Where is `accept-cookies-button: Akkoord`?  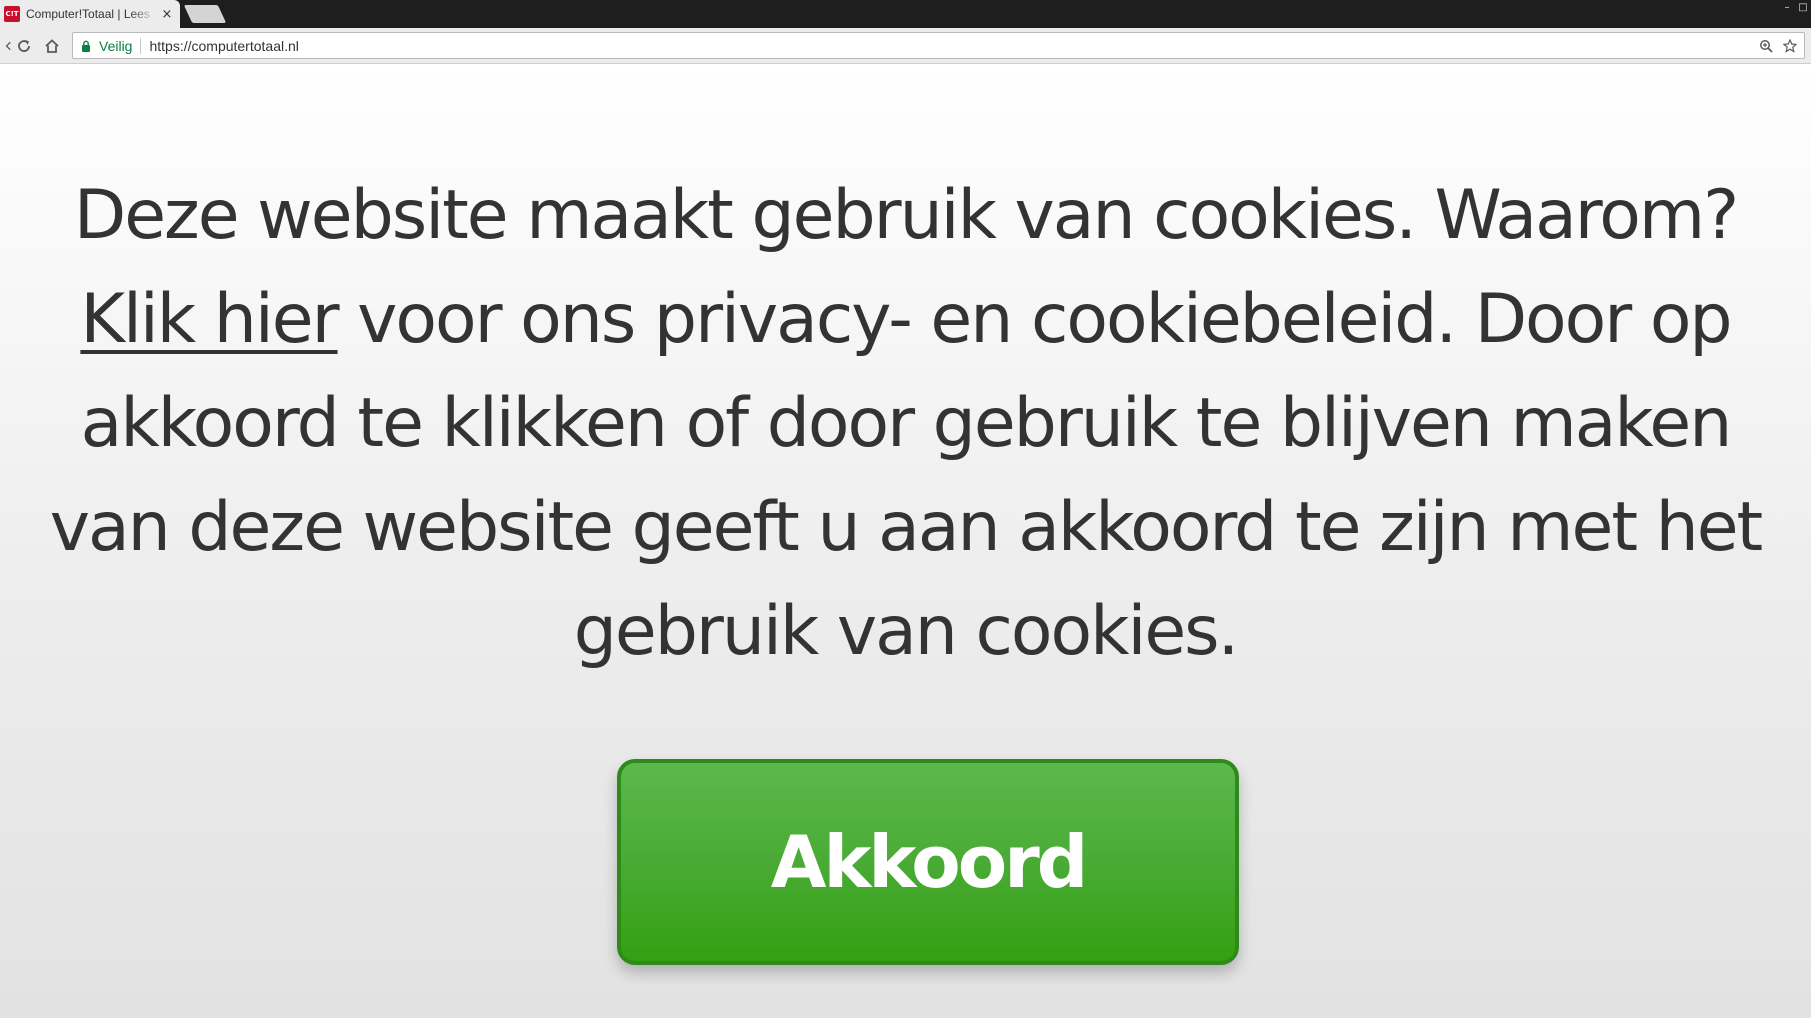
accept-cookies-button: Akkoord is located at coordinates (928, 862).